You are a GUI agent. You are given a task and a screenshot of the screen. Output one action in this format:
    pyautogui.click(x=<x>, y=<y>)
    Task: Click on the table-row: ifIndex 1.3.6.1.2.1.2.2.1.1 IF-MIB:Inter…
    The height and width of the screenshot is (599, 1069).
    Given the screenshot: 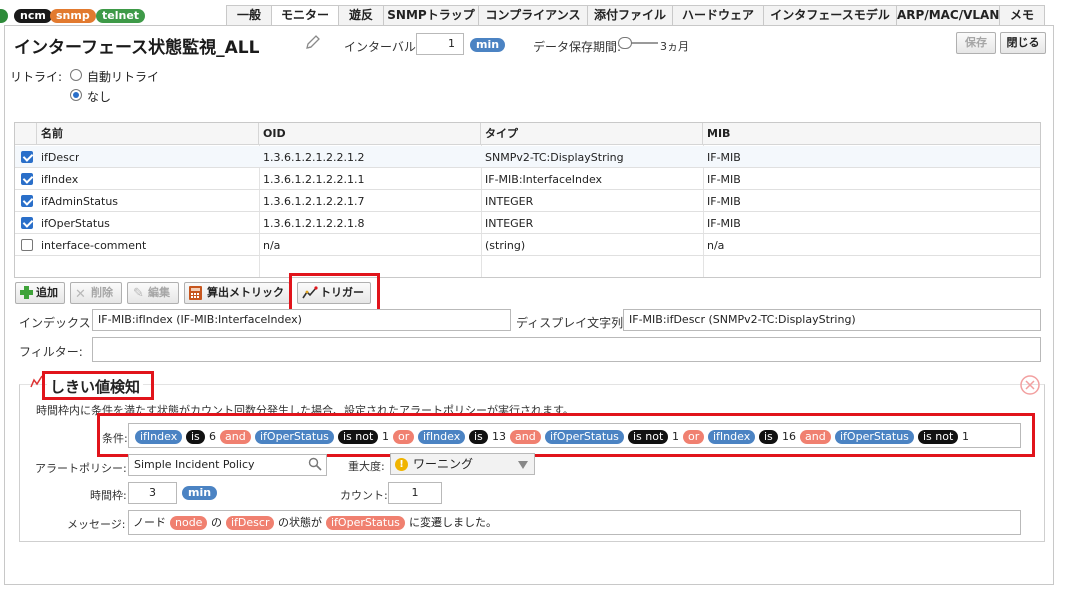 What is the action you would take?
    pyautogui.click(x=527, y=179)
    